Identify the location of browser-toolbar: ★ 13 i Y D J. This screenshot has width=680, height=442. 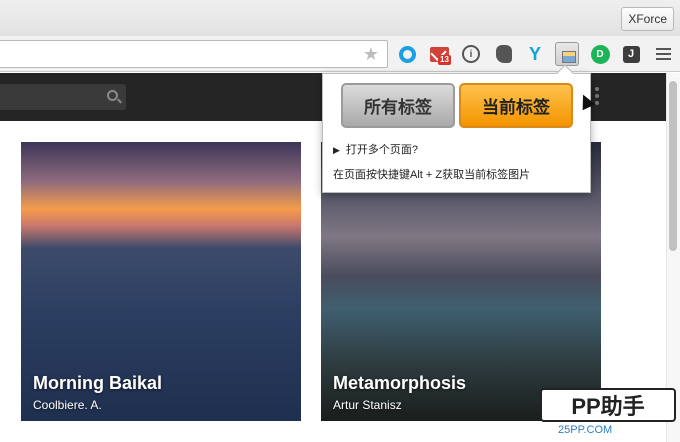
(340, 54).